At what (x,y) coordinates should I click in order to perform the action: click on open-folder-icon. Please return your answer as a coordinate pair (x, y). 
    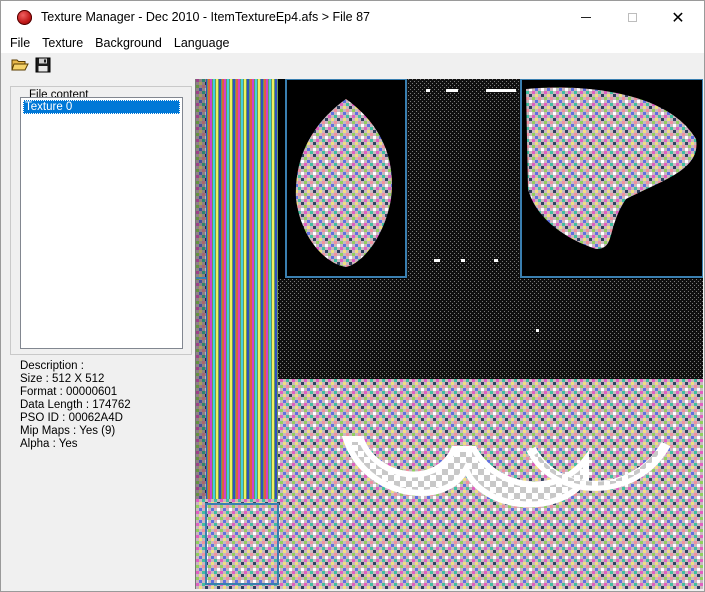
    Looking at the image, I should click on (20, 65).